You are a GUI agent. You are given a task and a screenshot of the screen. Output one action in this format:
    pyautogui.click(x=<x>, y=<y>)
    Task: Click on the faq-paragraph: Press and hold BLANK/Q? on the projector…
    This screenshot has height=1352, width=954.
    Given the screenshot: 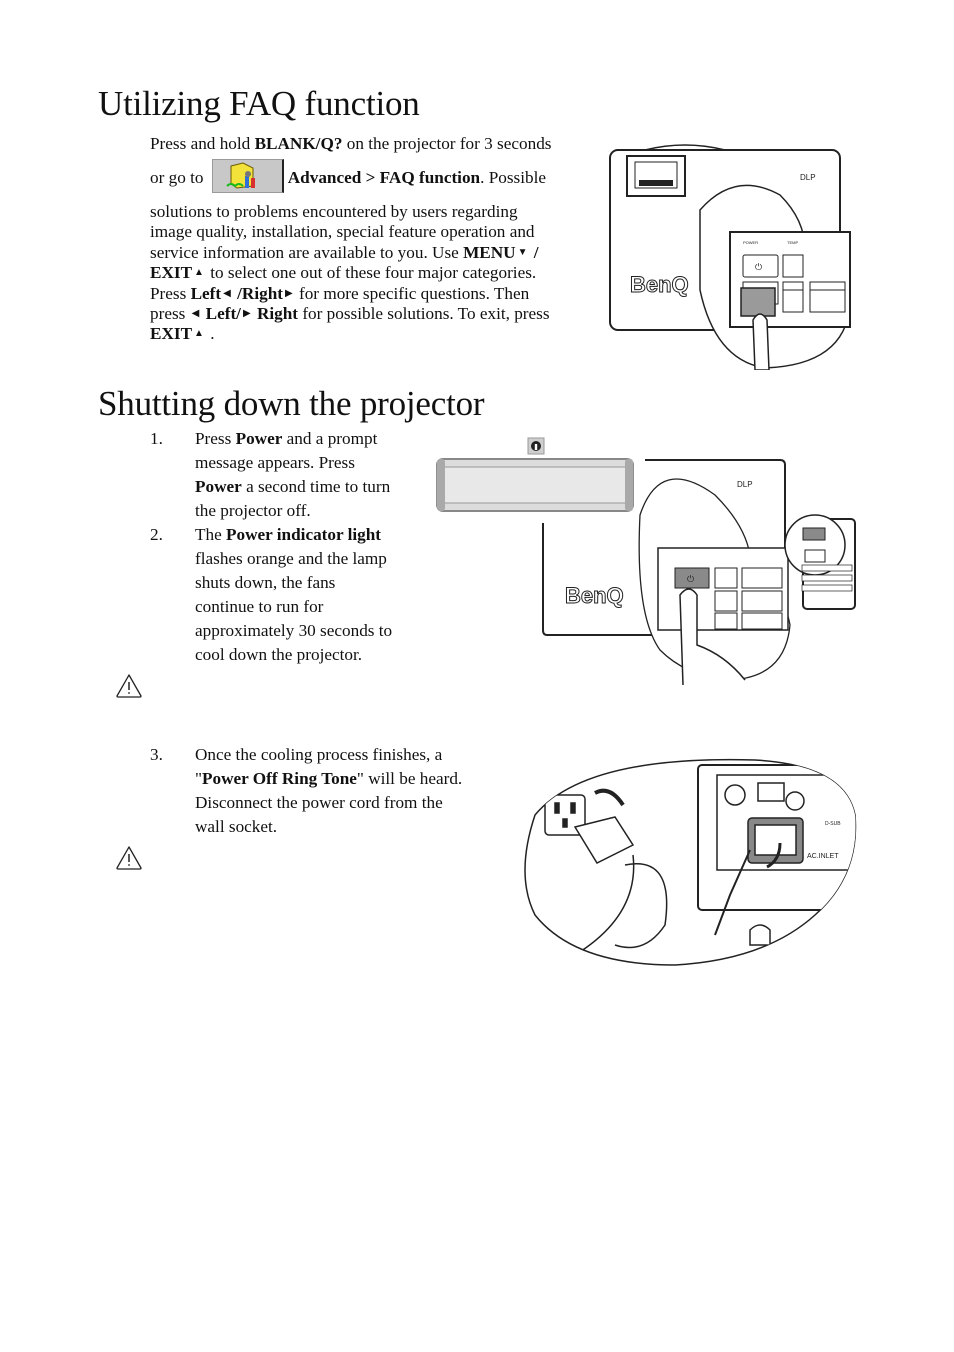 What is the action you would take?
    pyautogui.click(x=351, y=239)
    